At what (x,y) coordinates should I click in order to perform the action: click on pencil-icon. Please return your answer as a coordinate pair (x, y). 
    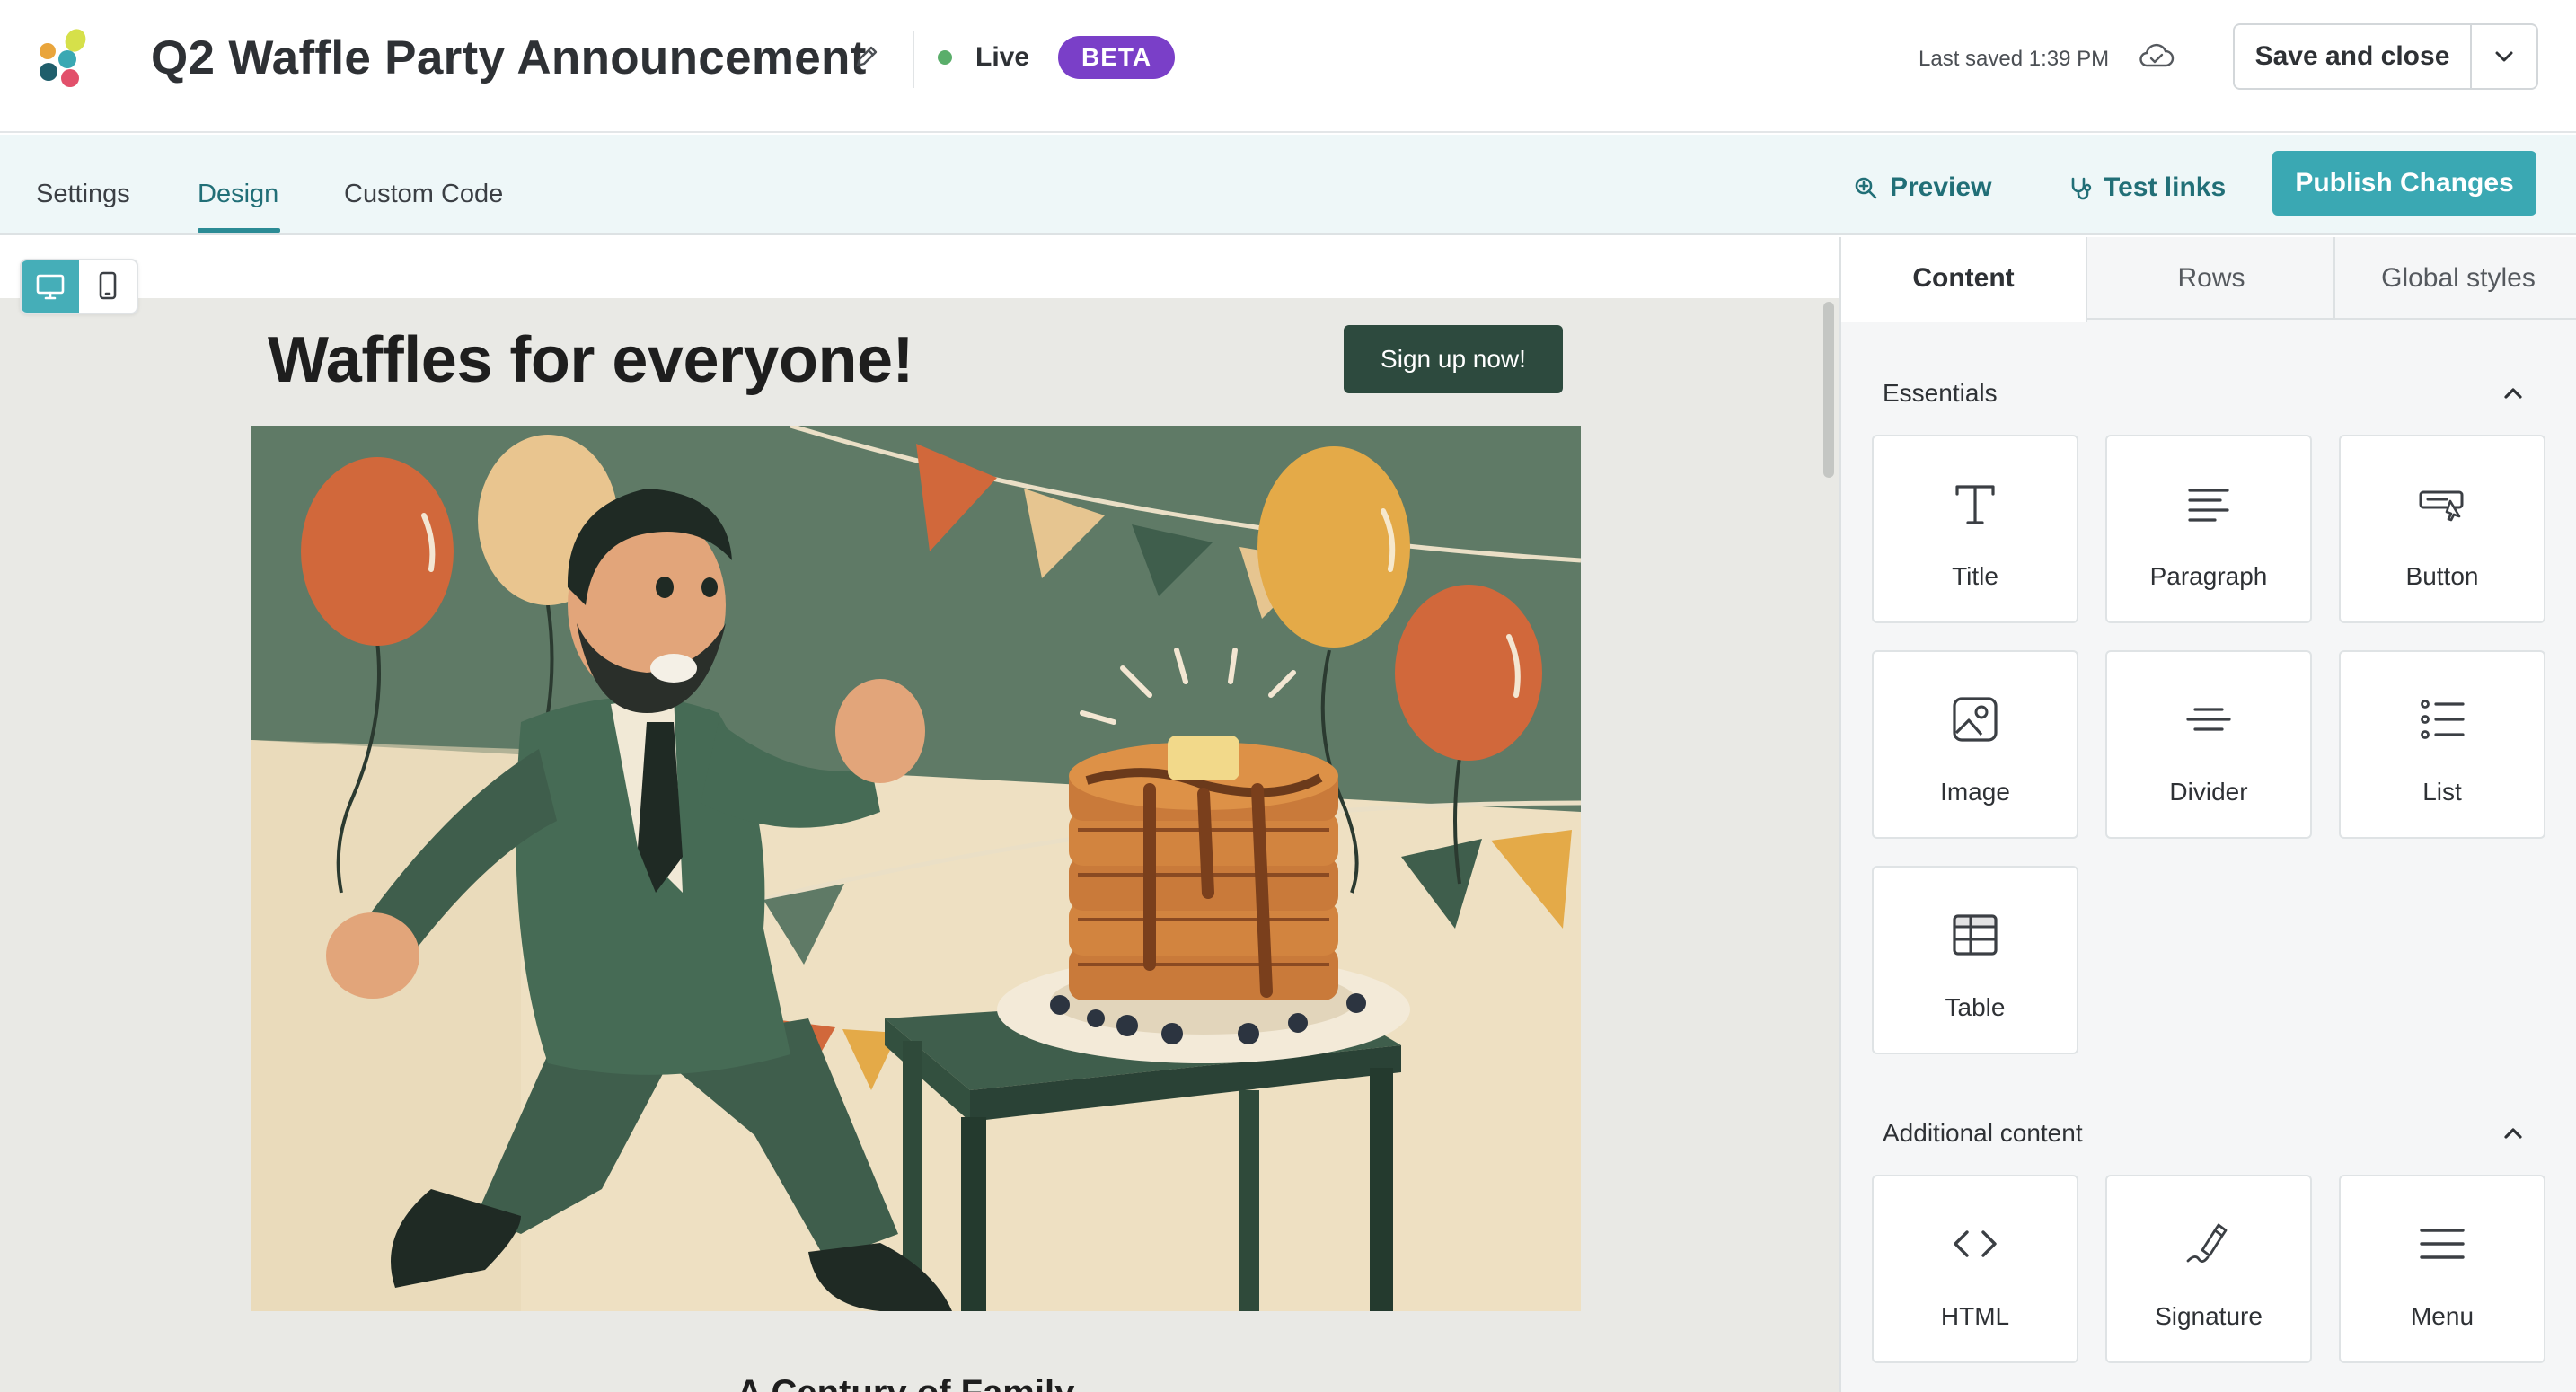
    Looking at the image, I should click on (866, 56).